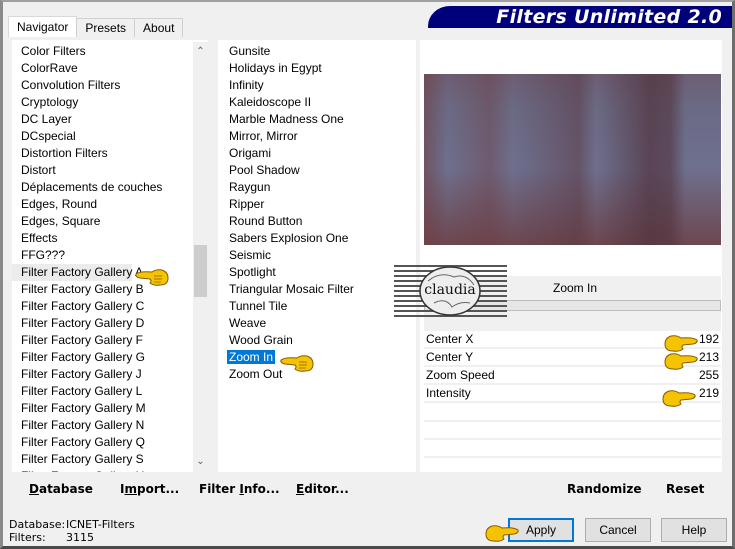 This screenshot has height=549, width=735. What do you see at coordinates (65, 489) in the screenshot?
I see `label-part: atabase` at bounding box center [65, 489].